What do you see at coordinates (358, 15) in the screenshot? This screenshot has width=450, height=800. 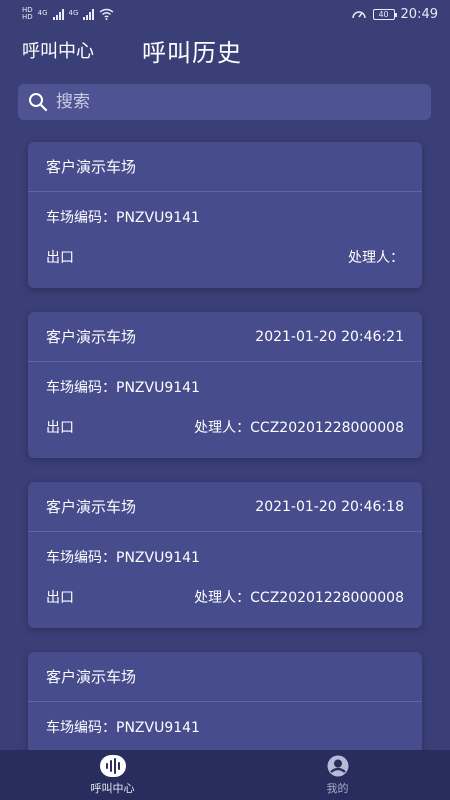 I see `speed-gauge-icon` at bounding box center [358, 15].